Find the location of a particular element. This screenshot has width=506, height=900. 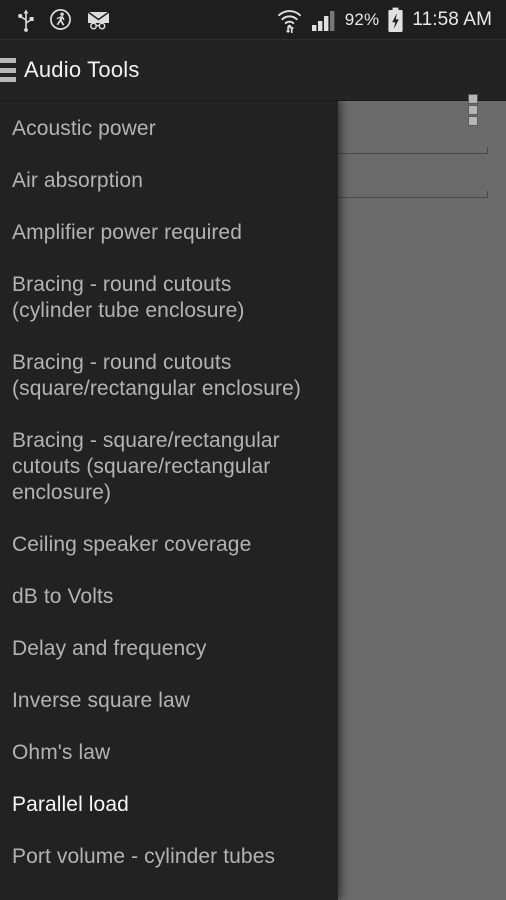

drawer-item-label: Parallel load is located at coordinates (70, 804).